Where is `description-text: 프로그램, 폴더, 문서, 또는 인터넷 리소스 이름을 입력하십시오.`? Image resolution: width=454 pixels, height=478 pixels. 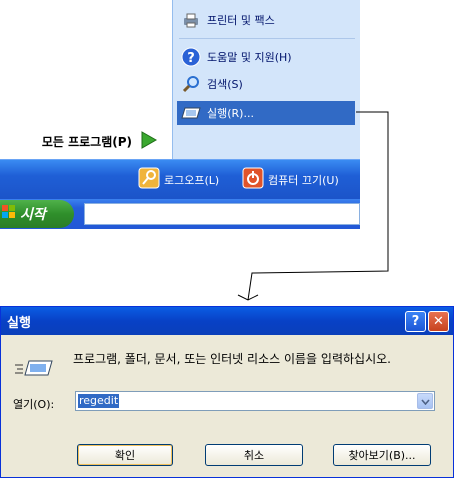
description-text: 프로그램, 폴더, 문서, 또는 인터넷 리소스 이름을 입력하십시오. is located at coordinates (232, 359).